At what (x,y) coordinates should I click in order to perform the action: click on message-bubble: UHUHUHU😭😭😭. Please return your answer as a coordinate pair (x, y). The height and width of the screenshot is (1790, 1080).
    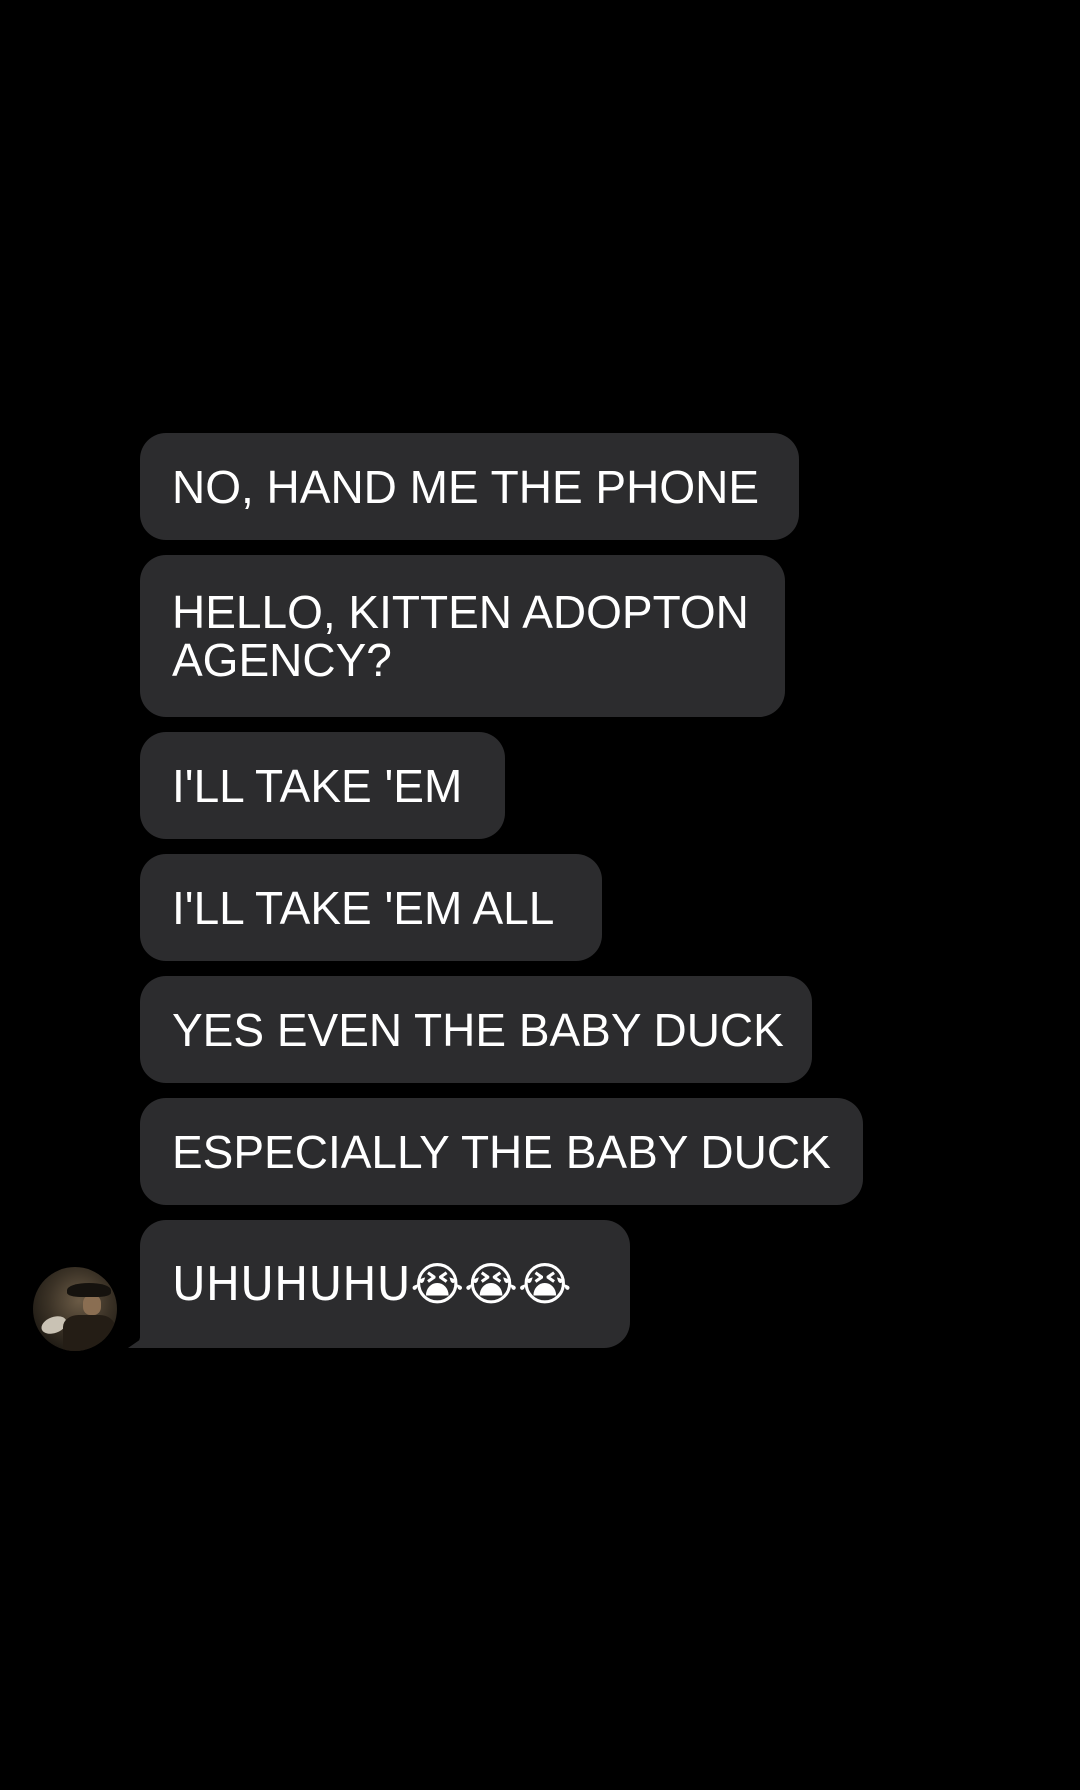
    Looking at the image, I should click on (385, 1284).